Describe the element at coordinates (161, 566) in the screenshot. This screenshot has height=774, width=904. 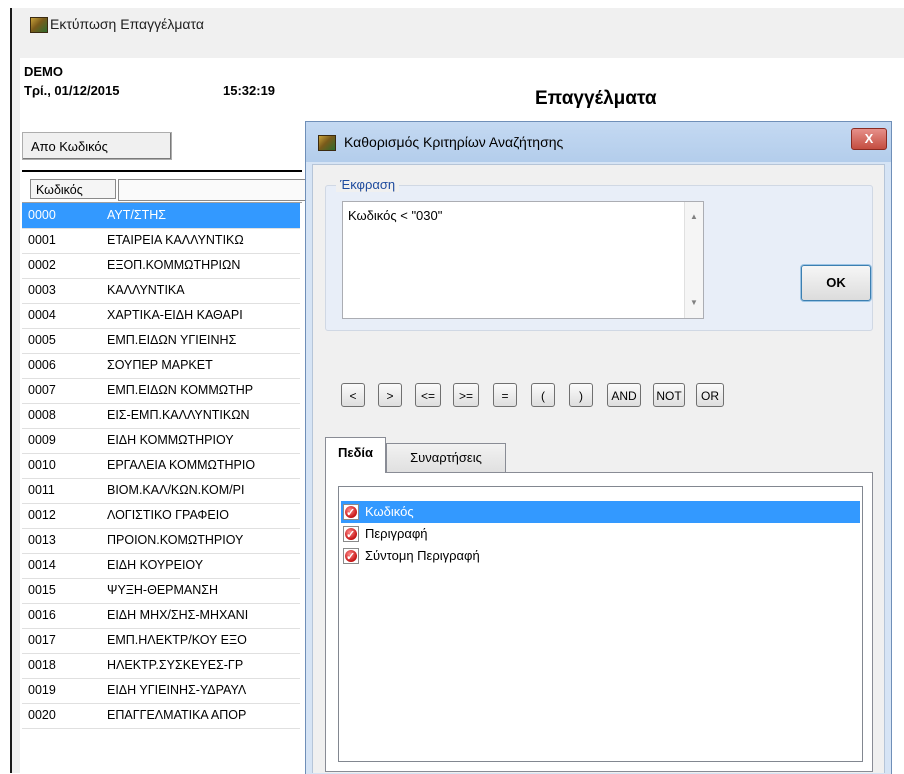
I see `table-row: 0014 ΕΙΔΗ ΚΟΥΡΕΙΟΥ` at that location.